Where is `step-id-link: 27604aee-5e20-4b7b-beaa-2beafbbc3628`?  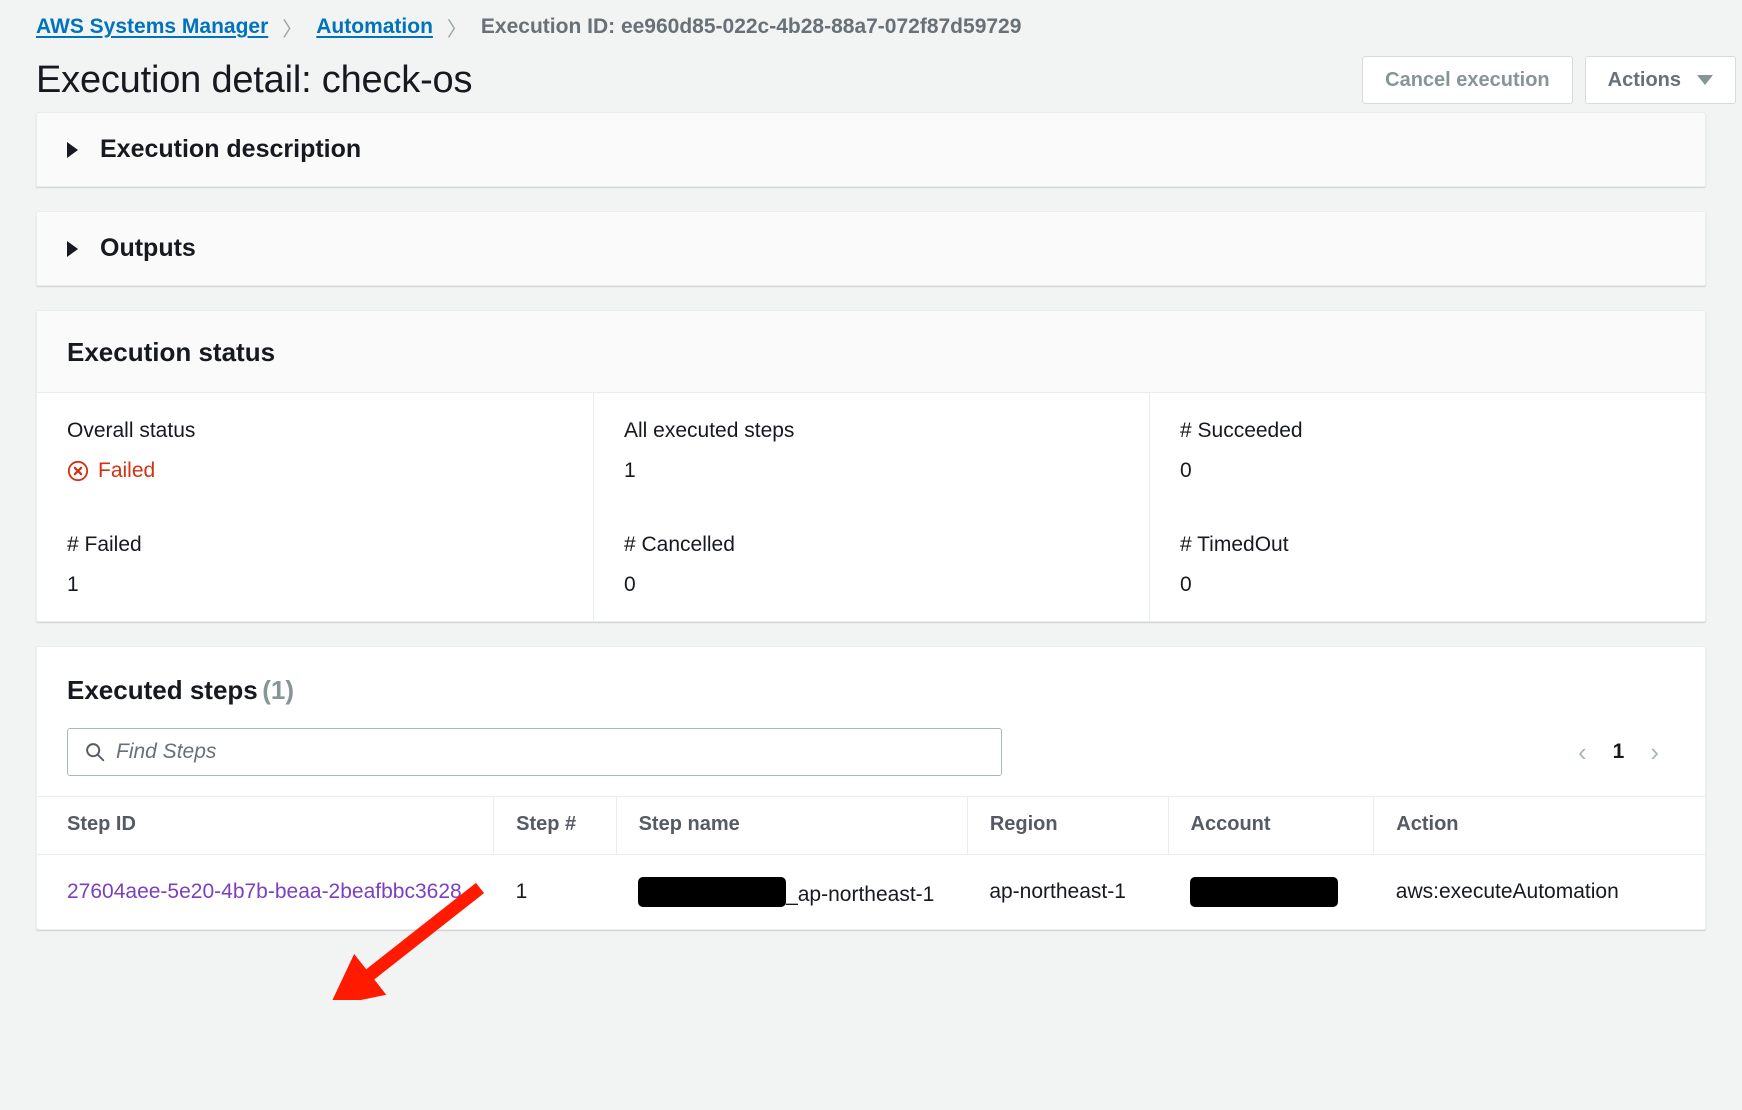 step-id-link: 27604aee-5e20-4b7b-beaa-2beafbbc3628 is located at coordinates (264, 891).